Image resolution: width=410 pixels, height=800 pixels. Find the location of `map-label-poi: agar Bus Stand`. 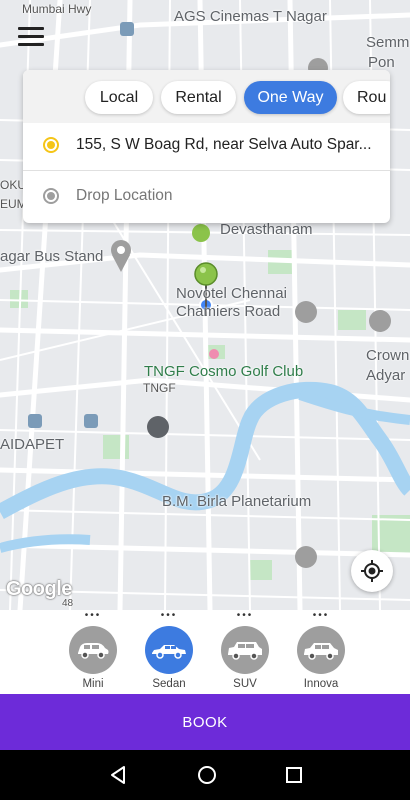

map-label-poi: agar Bus Stand is located at coordinates (52, 256).